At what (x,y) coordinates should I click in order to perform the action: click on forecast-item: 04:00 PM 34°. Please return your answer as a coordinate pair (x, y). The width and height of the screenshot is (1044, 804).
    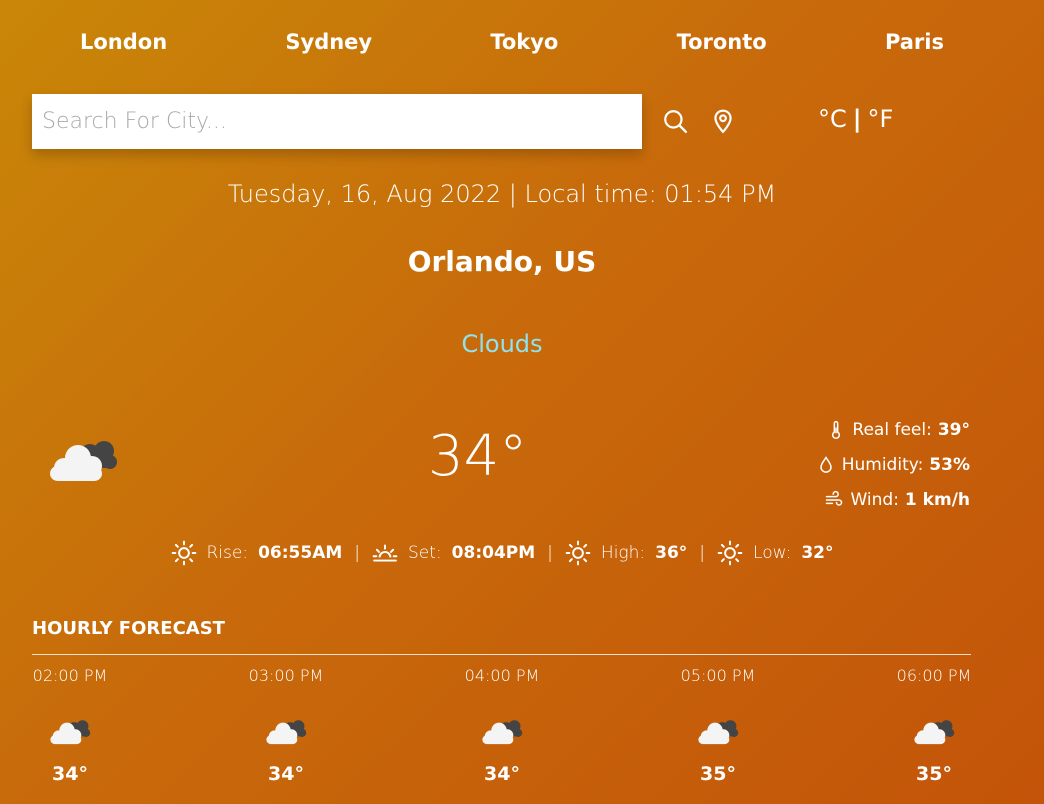
    Looking at the image, I should click on (502, 725).